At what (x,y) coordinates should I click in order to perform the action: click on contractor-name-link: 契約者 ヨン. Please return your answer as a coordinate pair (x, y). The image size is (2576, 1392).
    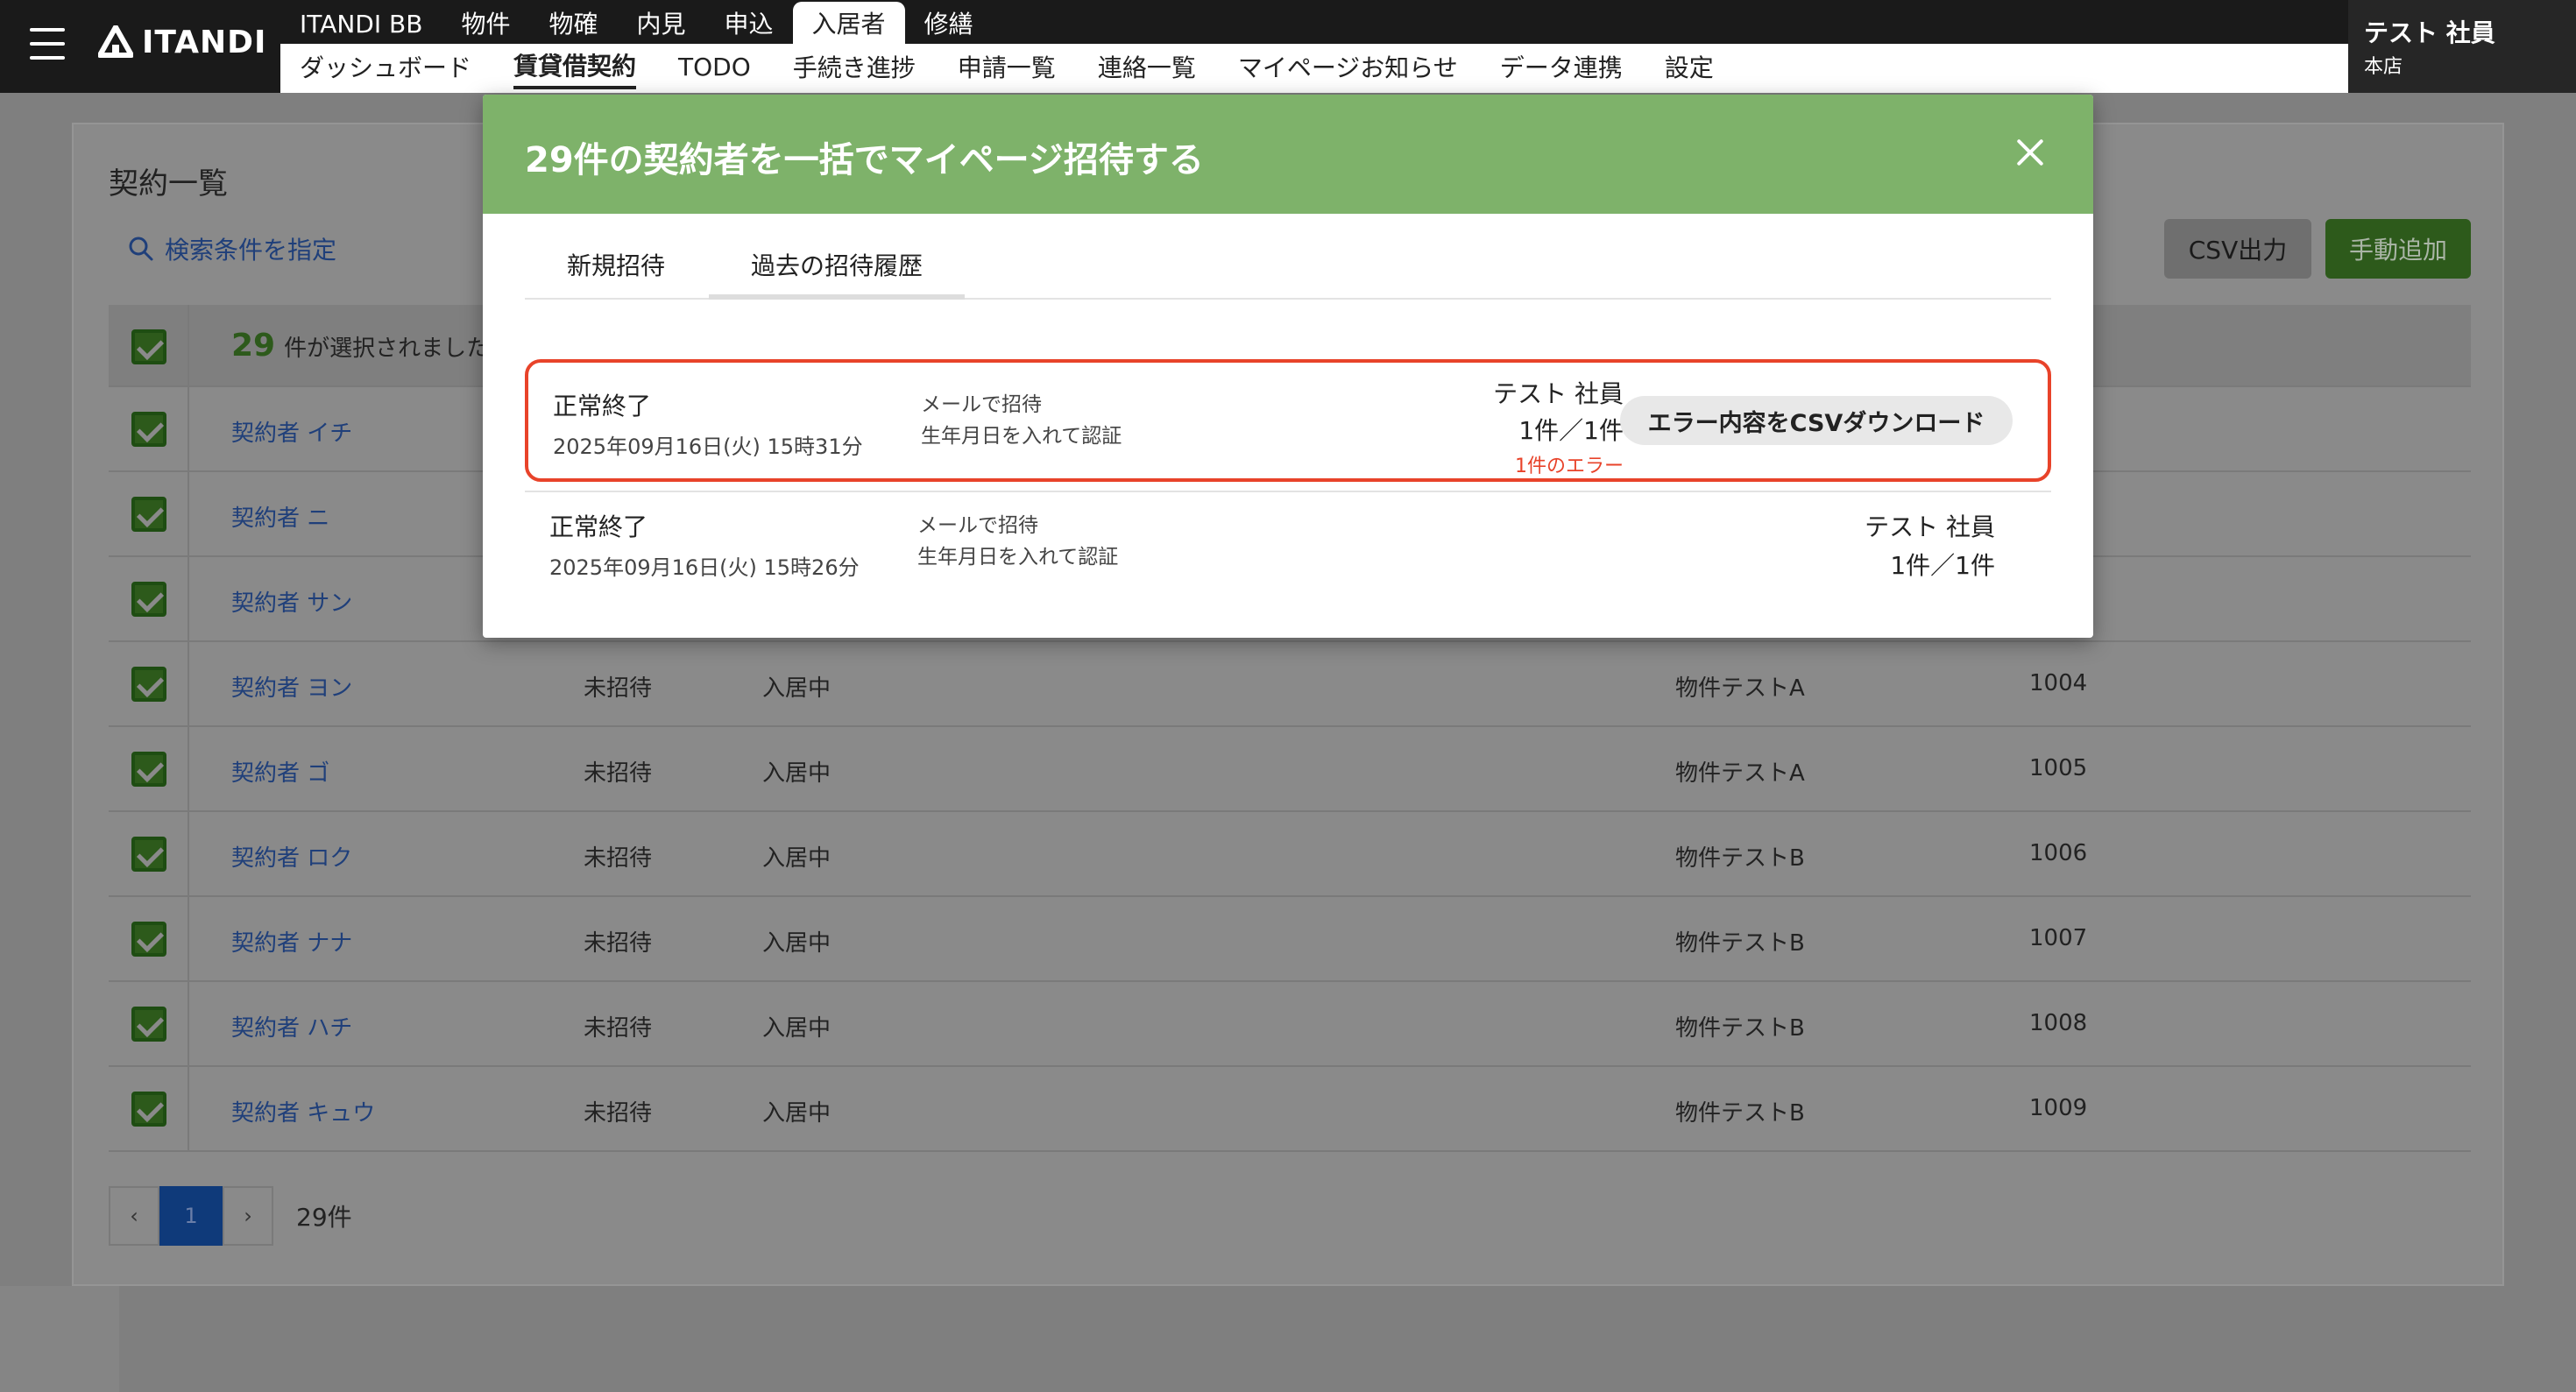
    Looking at the image, I should click on (291, 687).